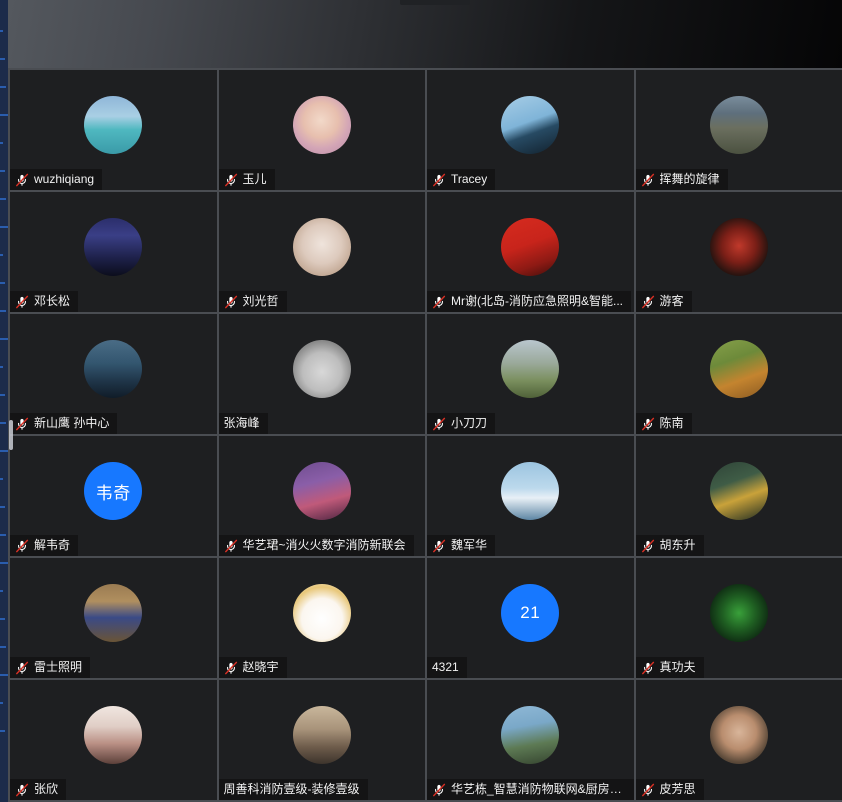 The image size is (842, 802). I want to click on participant-name: 赵晓宇, so click(260, 667).